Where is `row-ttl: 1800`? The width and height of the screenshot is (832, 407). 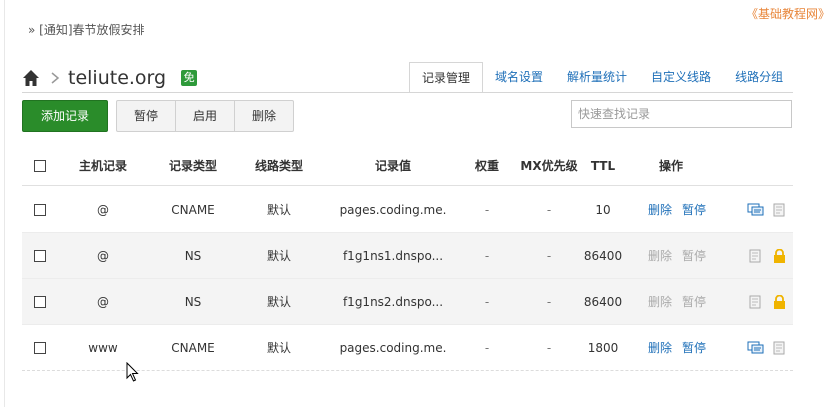 row-ttl: 1800 is located at coordinates (603, 347).